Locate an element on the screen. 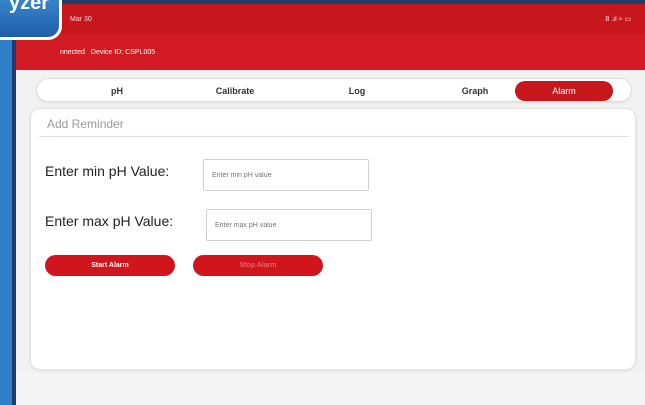  tab-alarm: Alarm is located at coordinates (564, 91).